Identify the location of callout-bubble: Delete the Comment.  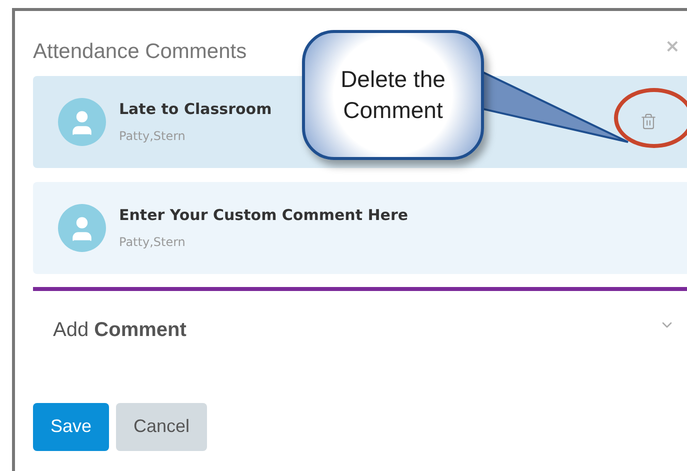
(393, 95).